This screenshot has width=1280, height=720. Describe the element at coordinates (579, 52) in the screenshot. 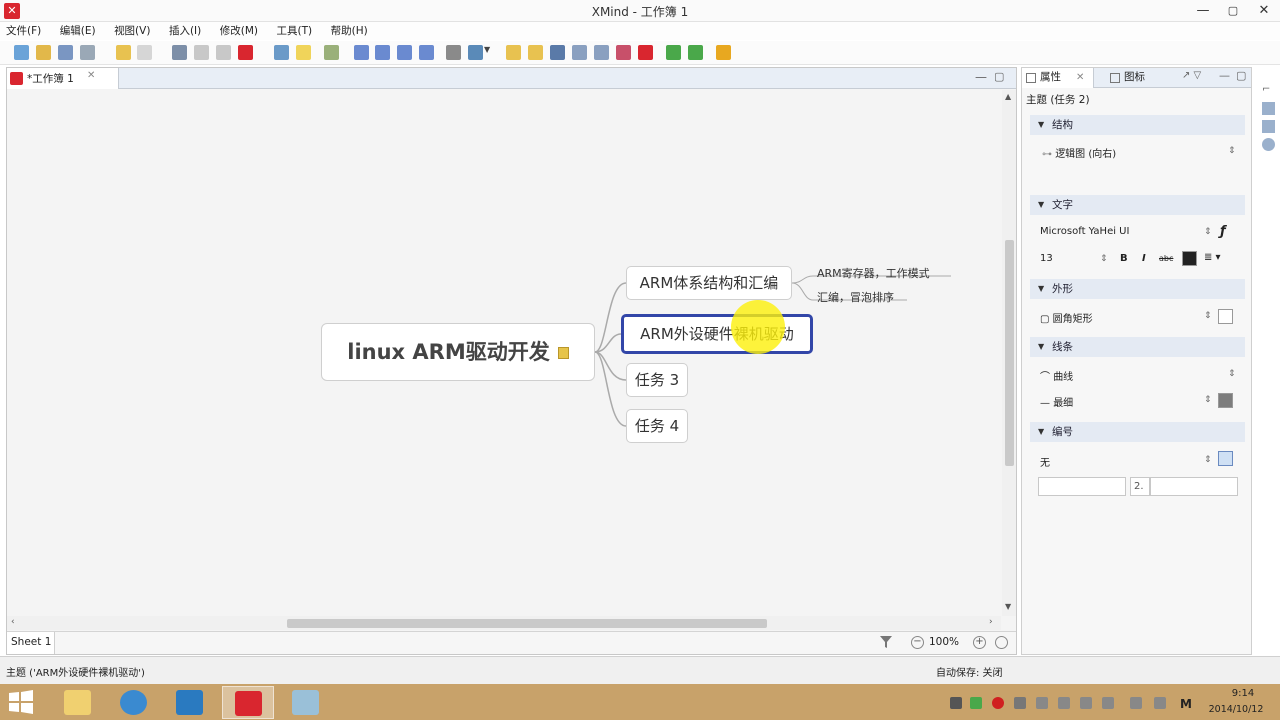

I see `label-icon` at that location.